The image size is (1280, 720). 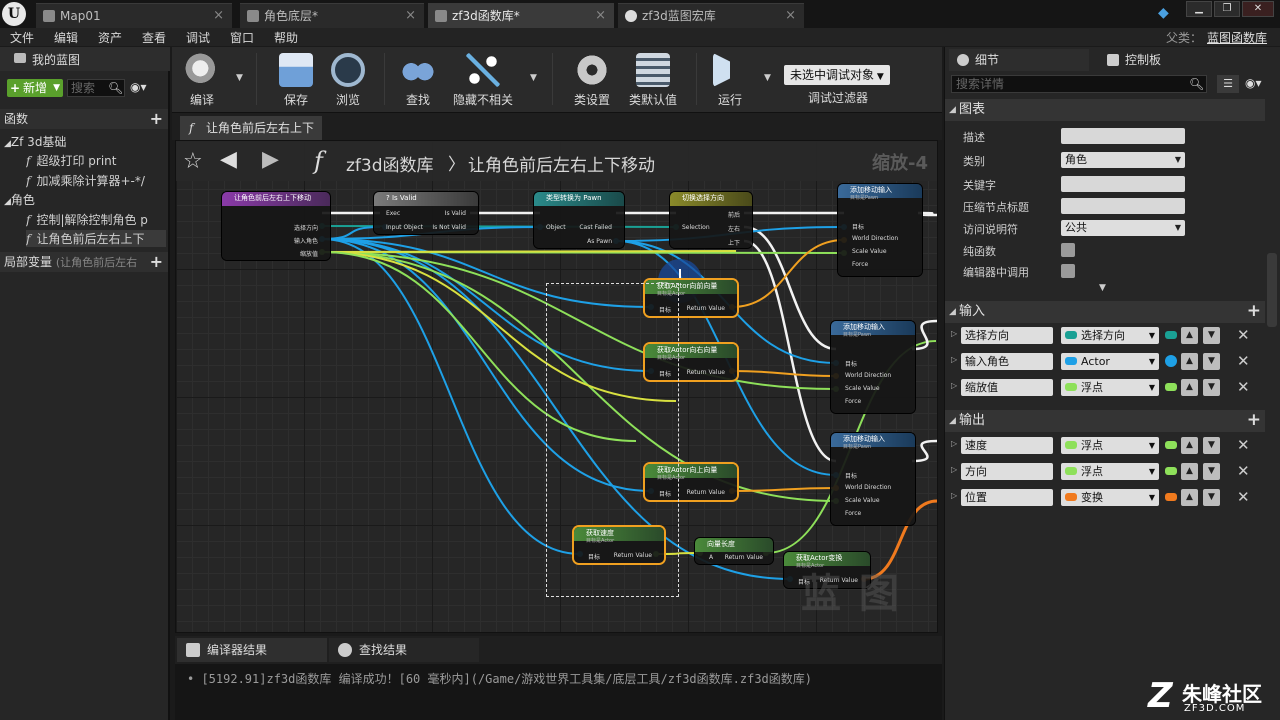 What do you see at coordinates (85, 59) in the screenshot?
I see `my-blueprint-tab: 我的蓝图` at bounding box center [85, 59].